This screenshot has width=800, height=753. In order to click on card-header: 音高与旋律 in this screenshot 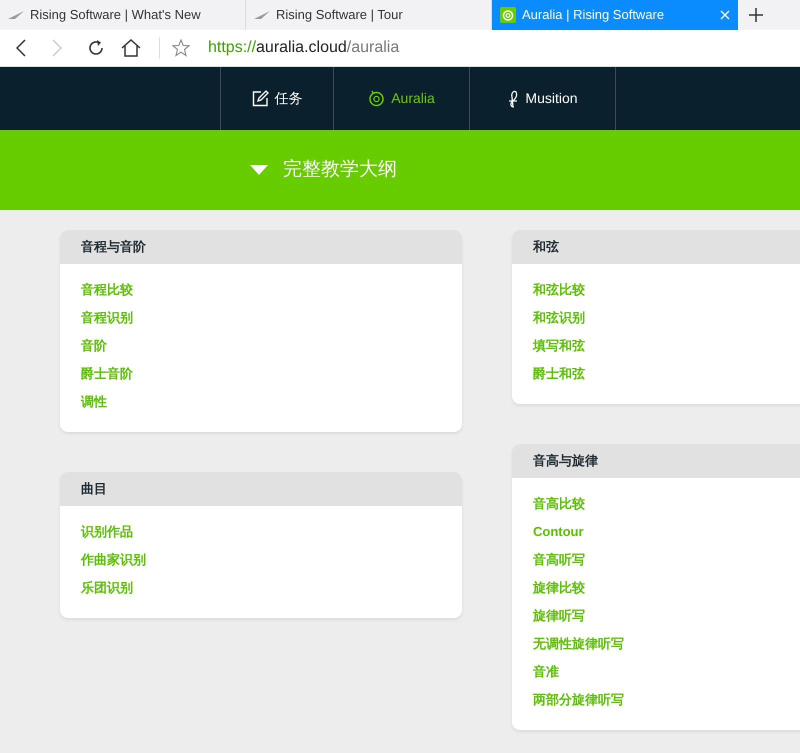, I will do `click(656, 461)`.